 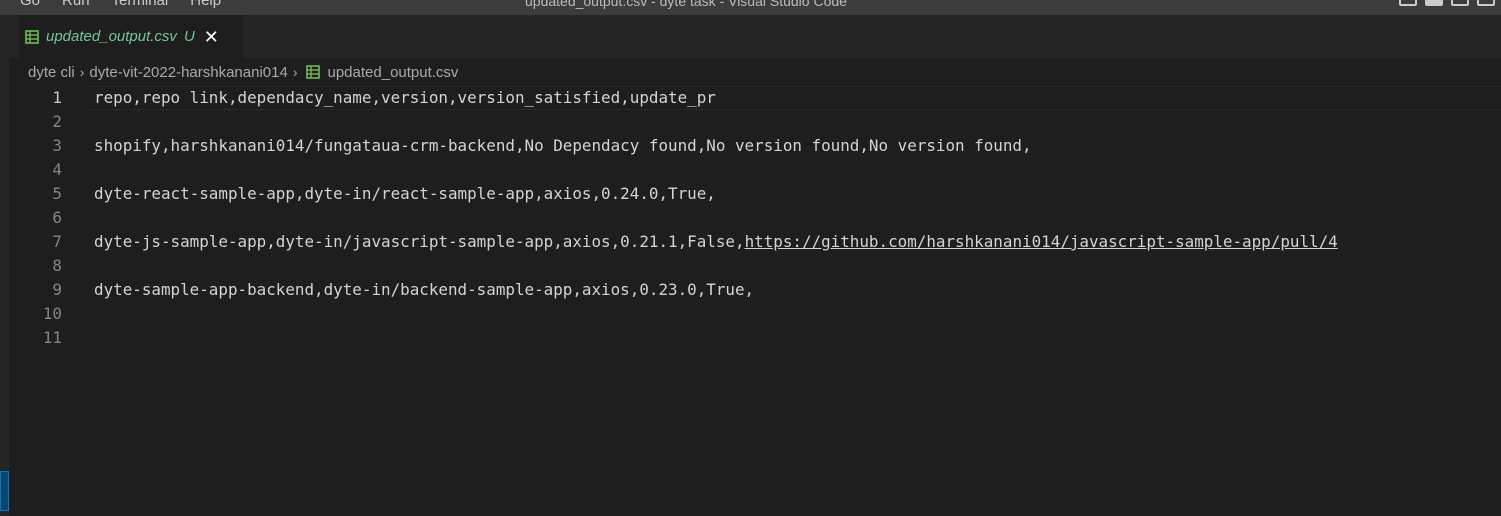 What do you see at coordinates (755, 314) in the screenshot?
I see `editor-line: 10` at bounding box center [755, 314].